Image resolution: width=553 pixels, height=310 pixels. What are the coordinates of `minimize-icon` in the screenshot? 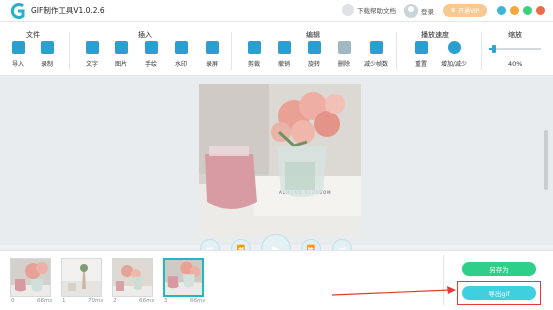 It's located at (514, 10).